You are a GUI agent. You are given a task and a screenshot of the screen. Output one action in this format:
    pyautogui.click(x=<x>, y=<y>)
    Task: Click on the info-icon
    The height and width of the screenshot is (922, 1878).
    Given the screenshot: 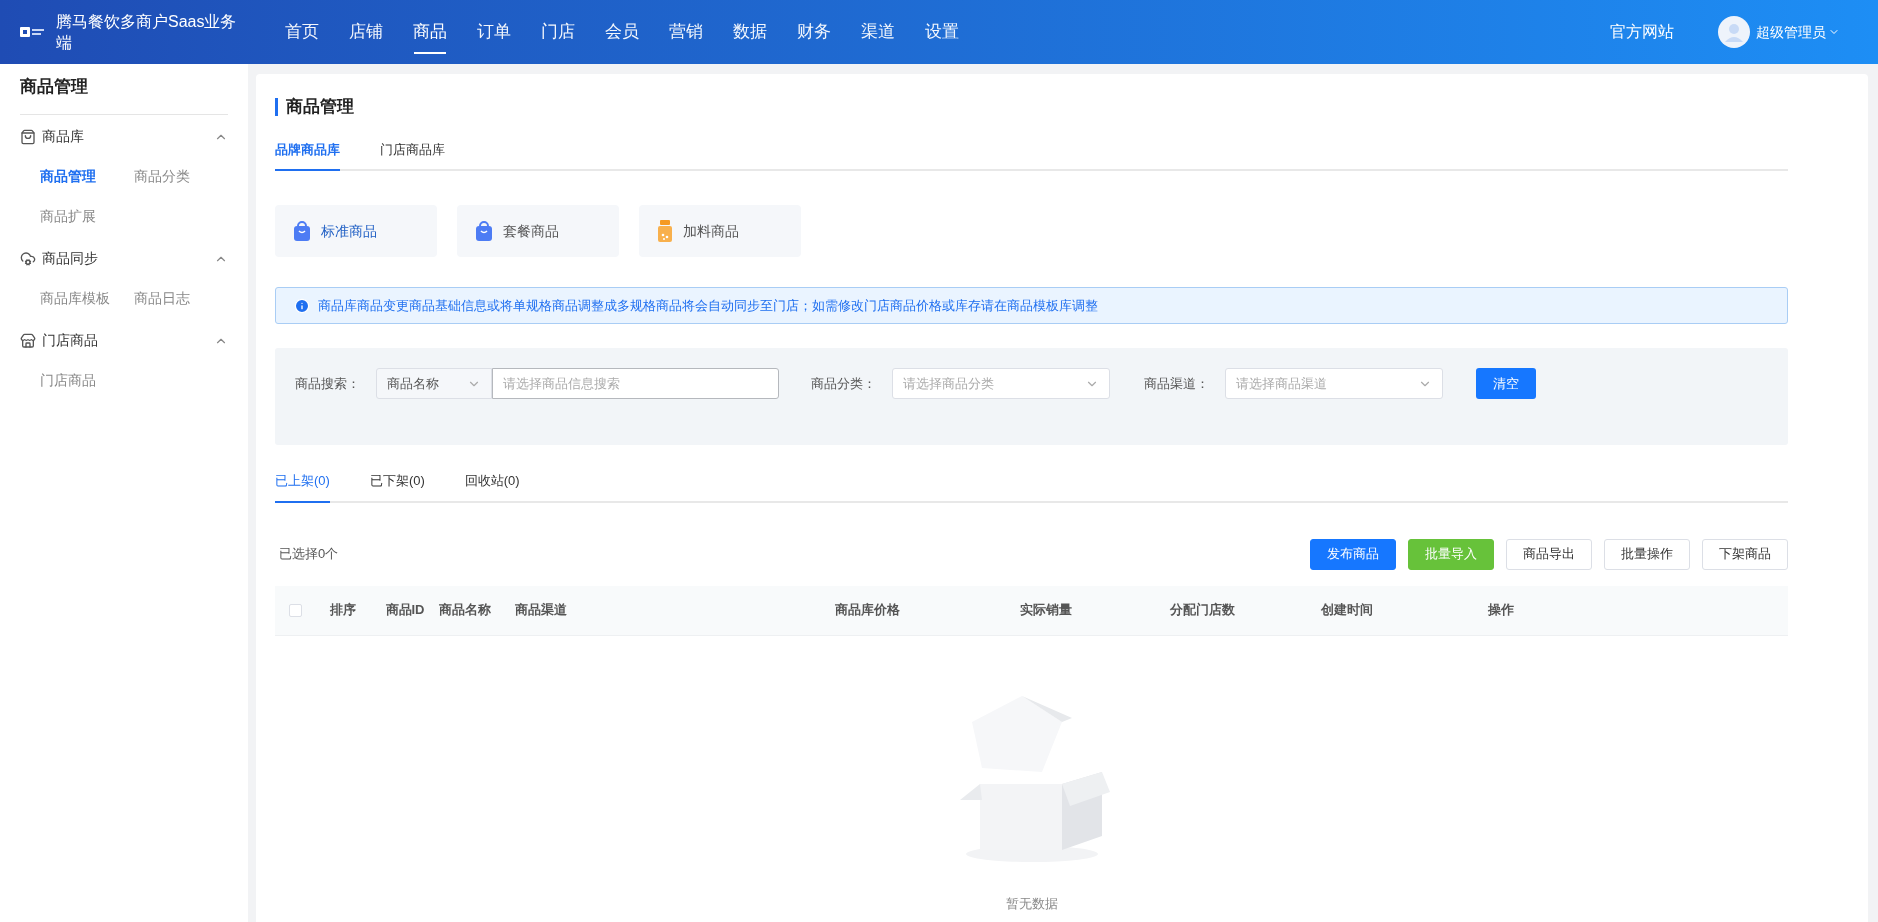 What is the action you would take?
    pyautogui.click(x=302, y=305)
    